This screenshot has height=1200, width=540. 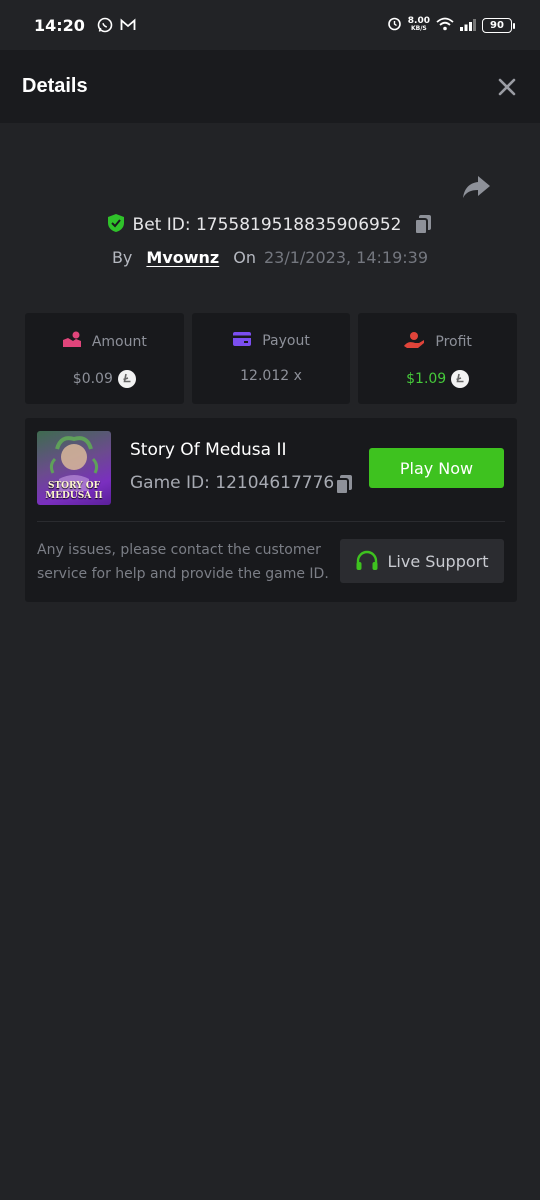 I want to click on status-right: 8.00 KB/S 90, so click(x=451, y=25).